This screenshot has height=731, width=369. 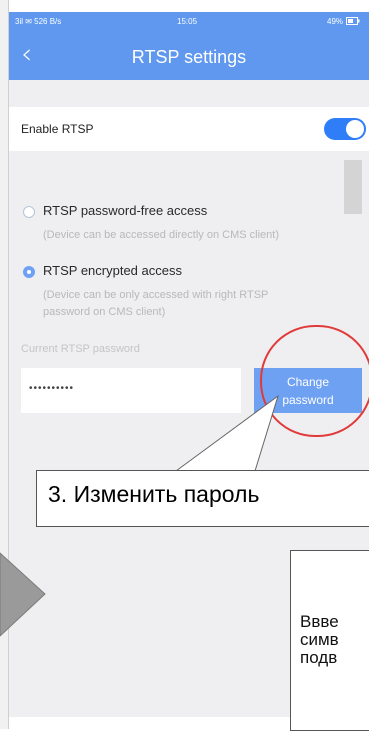 I want to click on instruction-box-line-2: симв, so click(x=319, y=639).